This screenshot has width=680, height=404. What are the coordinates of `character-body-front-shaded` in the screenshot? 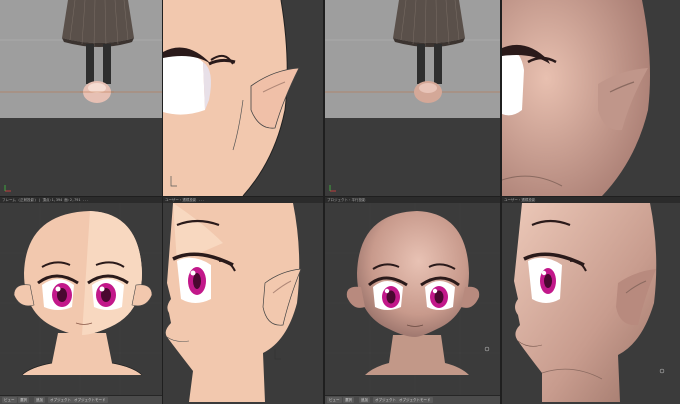 It's located at (412, 51).